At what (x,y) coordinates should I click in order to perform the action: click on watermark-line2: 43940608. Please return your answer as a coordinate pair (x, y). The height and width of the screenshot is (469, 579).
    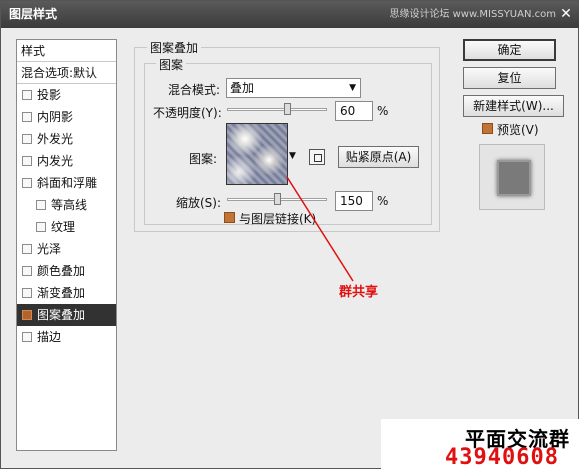
    Looking at the image, I should click on (502, 457).